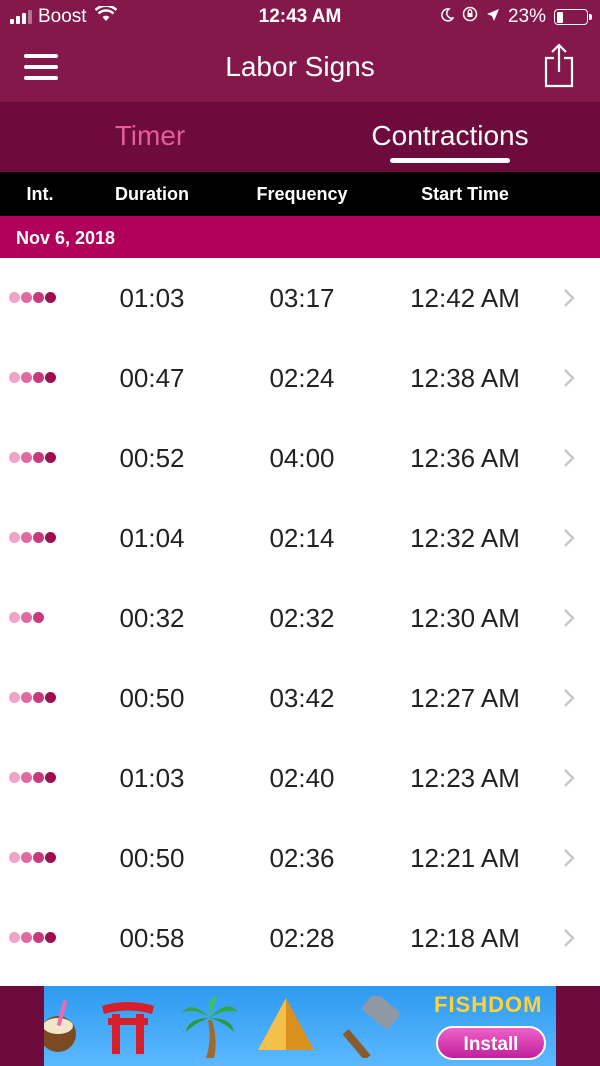  What do you see at coordinates (491, 1043) in the screenshot?
I see `ad-install-button: Install` at bounding box center [491, 1043].